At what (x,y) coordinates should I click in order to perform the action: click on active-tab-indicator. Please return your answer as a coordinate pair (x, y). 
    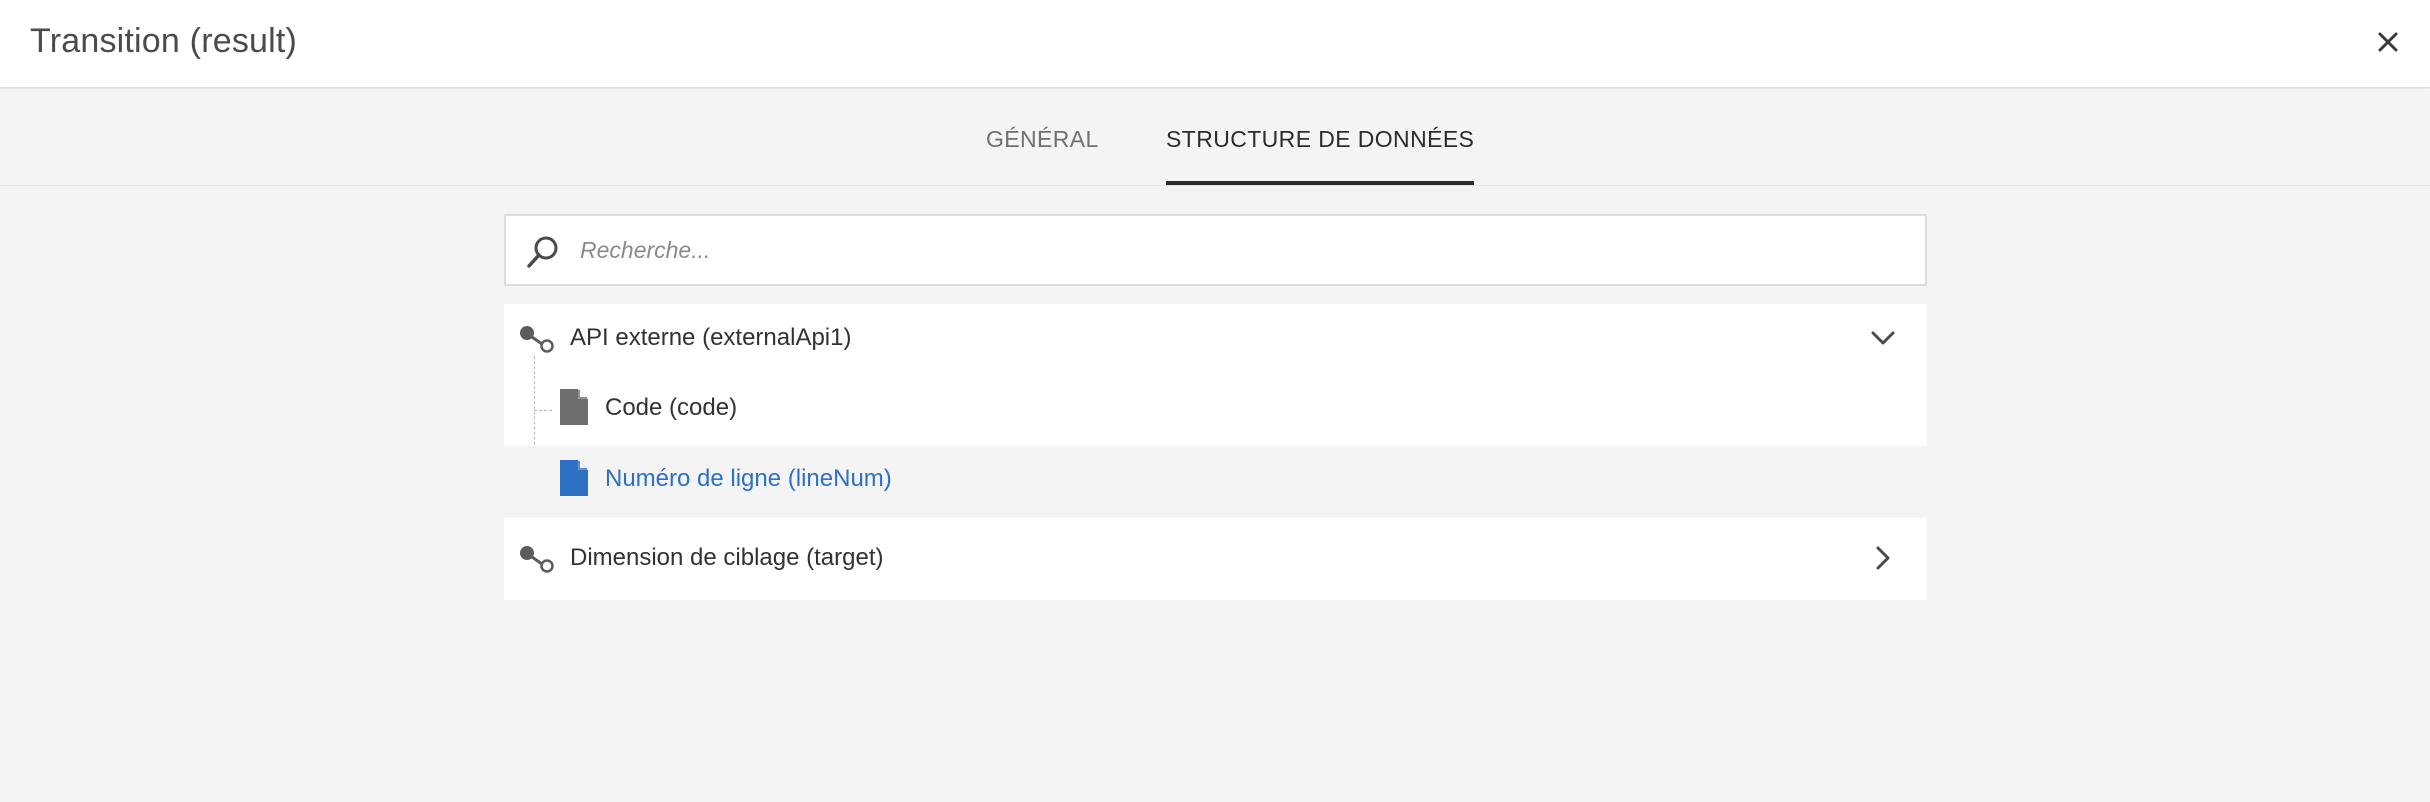
    Looking at the image, I should click on (1320, 183).